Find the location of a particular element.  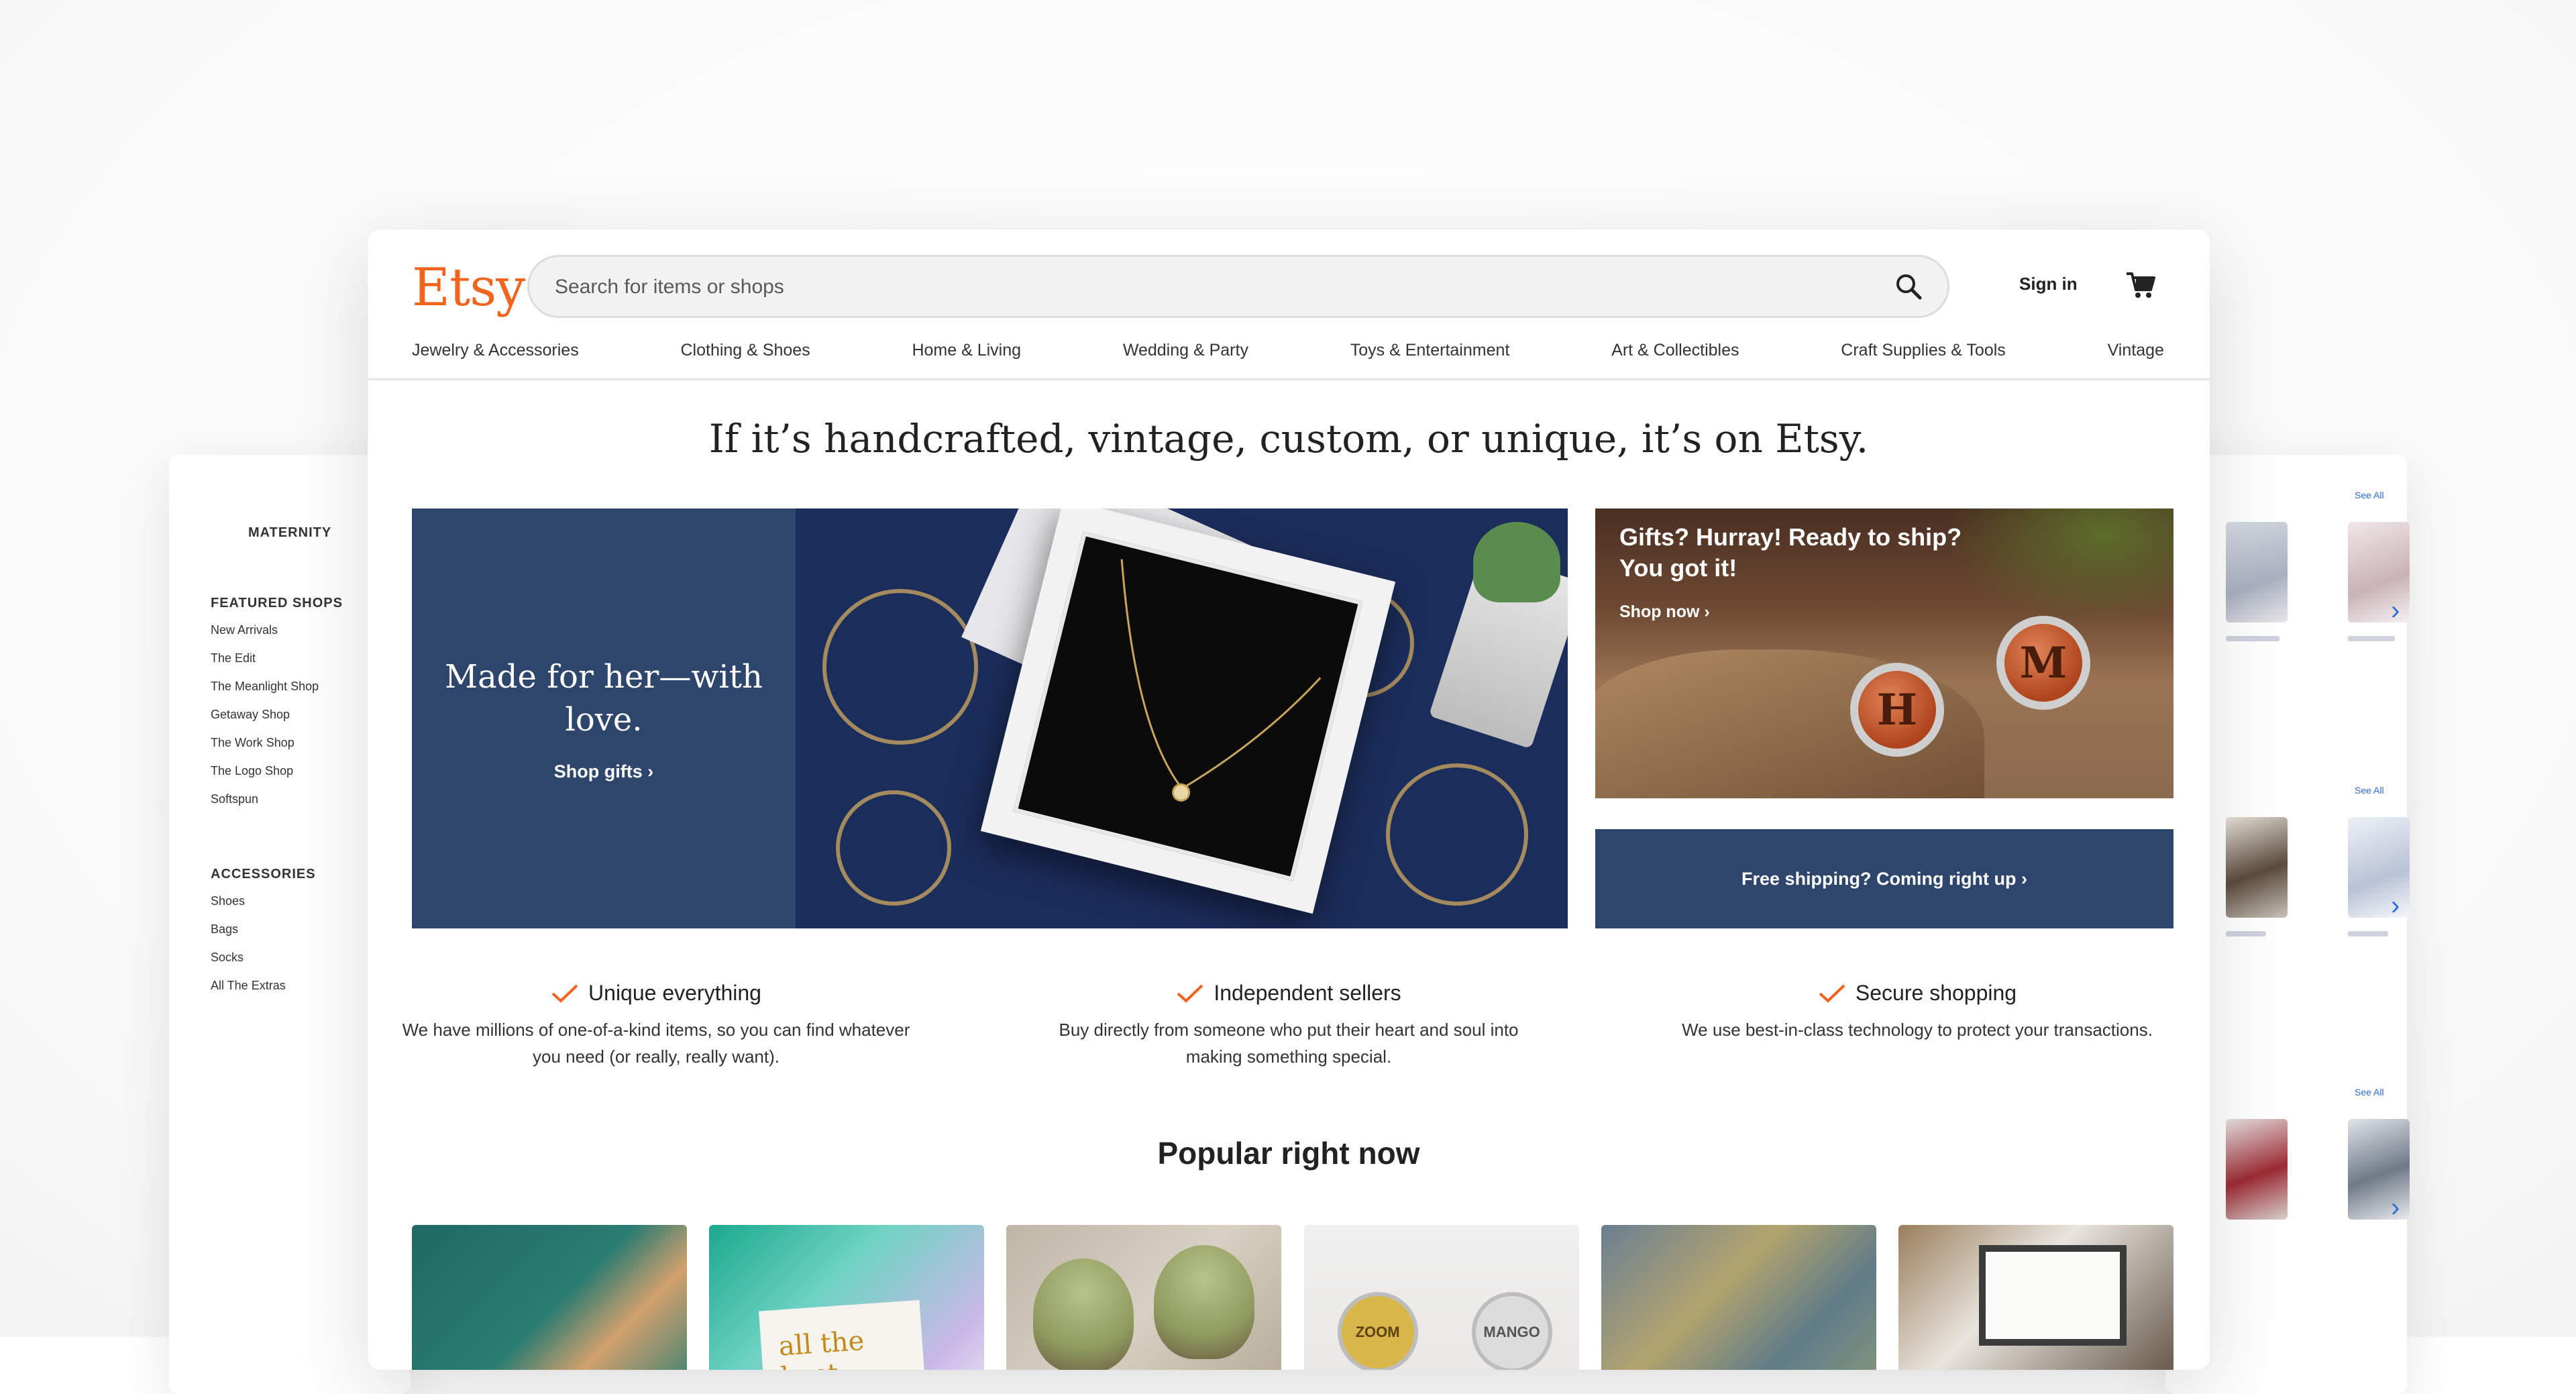

hero-necklace-image is located at coordinates (1182, 718).